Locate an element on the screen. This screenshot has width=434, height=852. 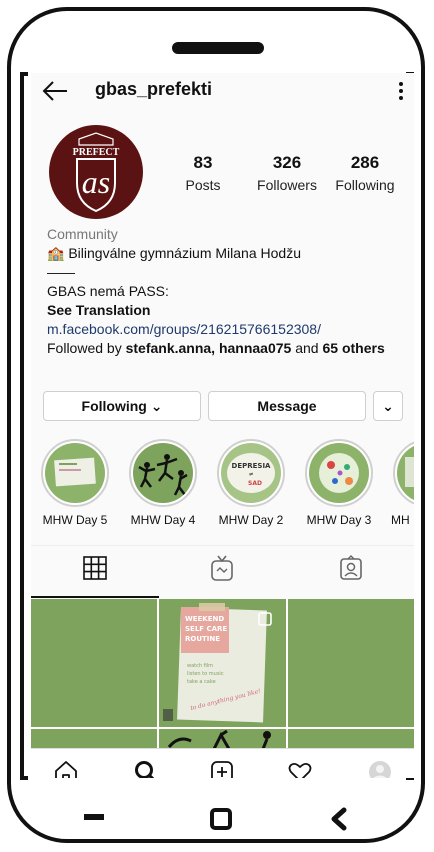
following-count: 286 is located at coordinates (365, 162).